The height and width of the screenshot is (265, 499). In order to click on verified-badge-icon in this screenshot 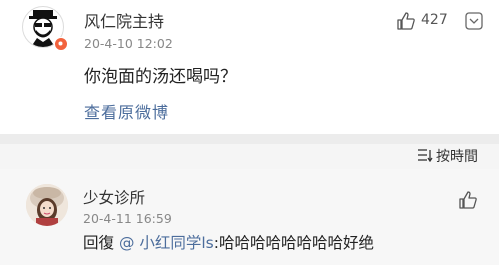, I will do `click(61, 44)`.